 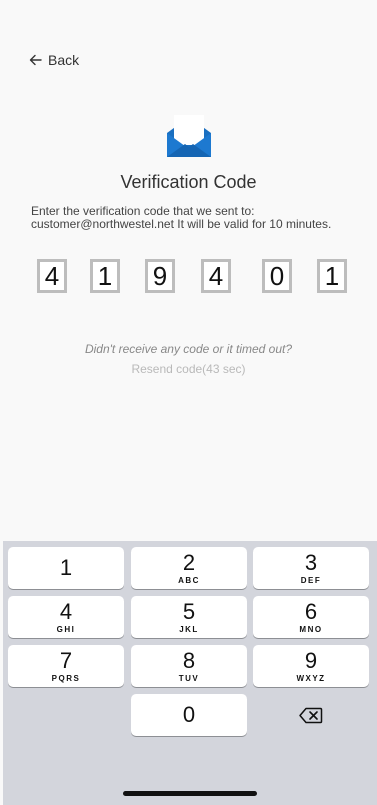 I want to click on key-letters: PQRS, so click(x=66, y=678).